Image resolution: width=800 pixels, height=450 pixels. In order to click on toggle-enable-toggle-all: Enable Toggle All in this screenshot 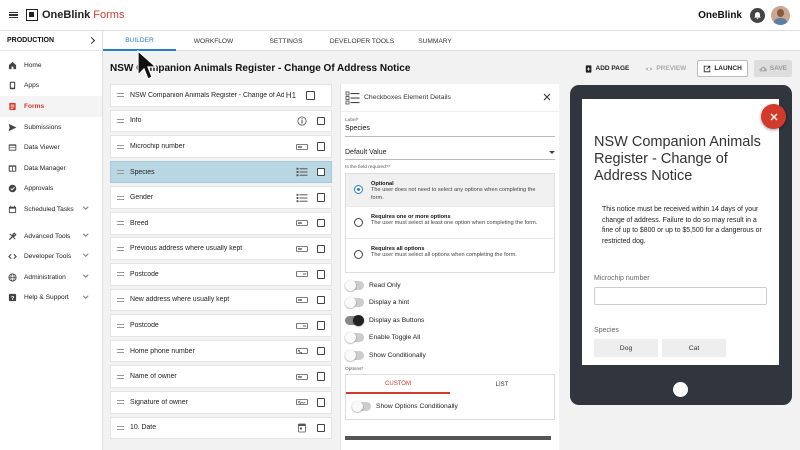, I will do `click(450, 338)`.